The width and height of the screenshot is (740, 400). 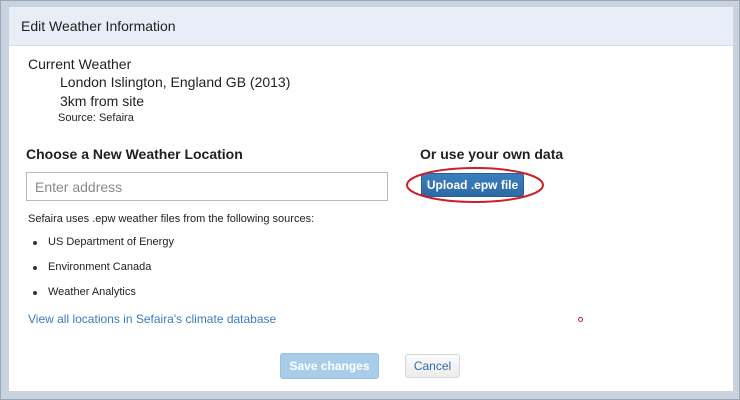 I want to click on cancel-button: Cancel, so click(x=432, y=366).